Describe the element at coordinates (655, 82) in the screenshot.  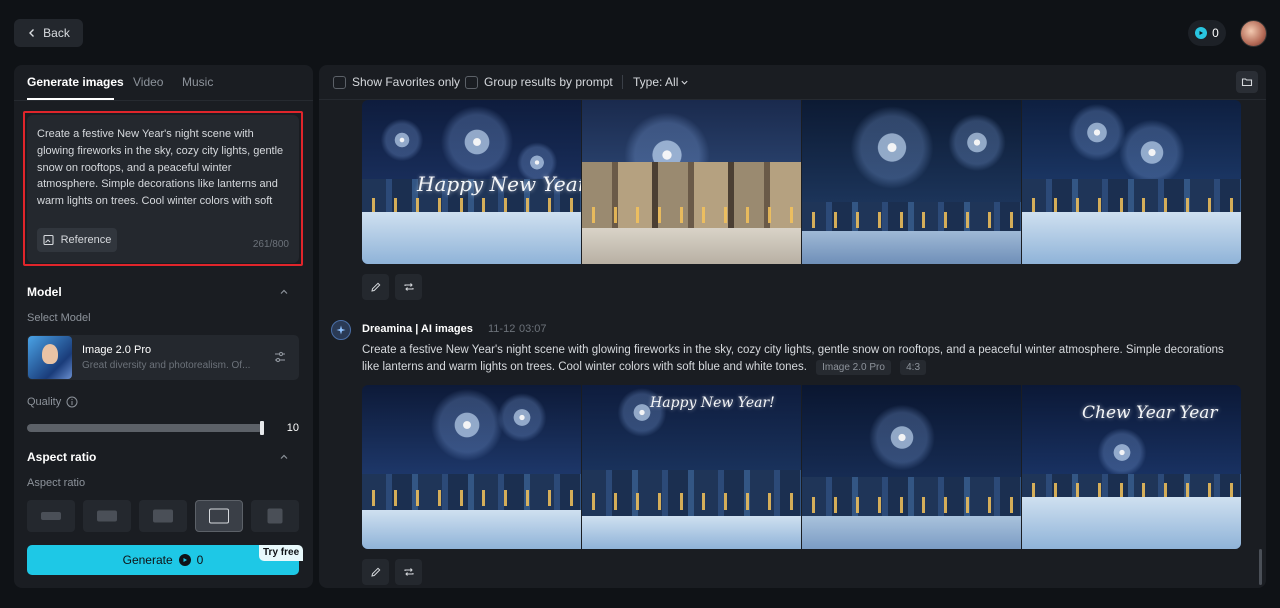
I see `type-filter: Type: All` at that location.